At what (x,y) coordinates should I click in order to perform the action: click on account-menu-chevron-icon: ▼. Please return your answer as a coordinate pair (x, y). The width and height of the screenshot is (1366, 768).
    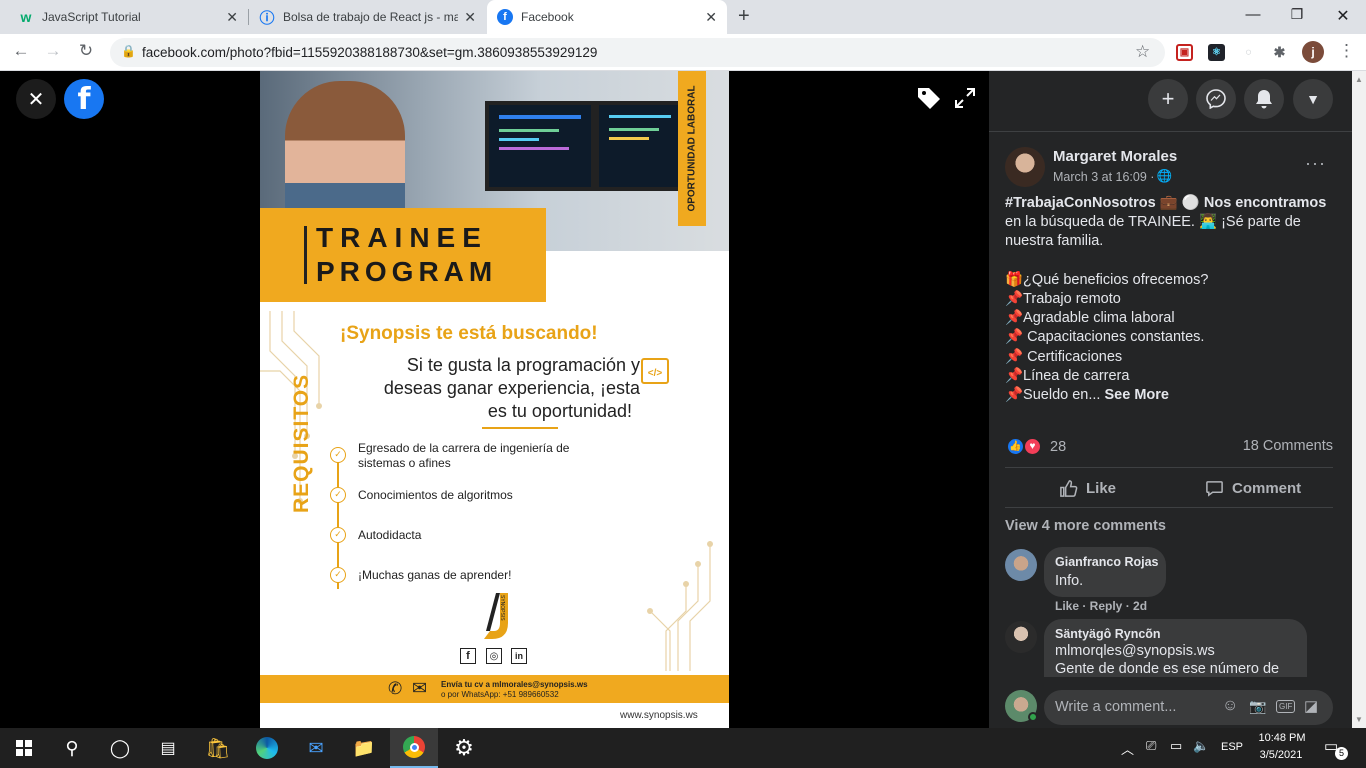
    Looking at the image, I should click on (1313, 99).